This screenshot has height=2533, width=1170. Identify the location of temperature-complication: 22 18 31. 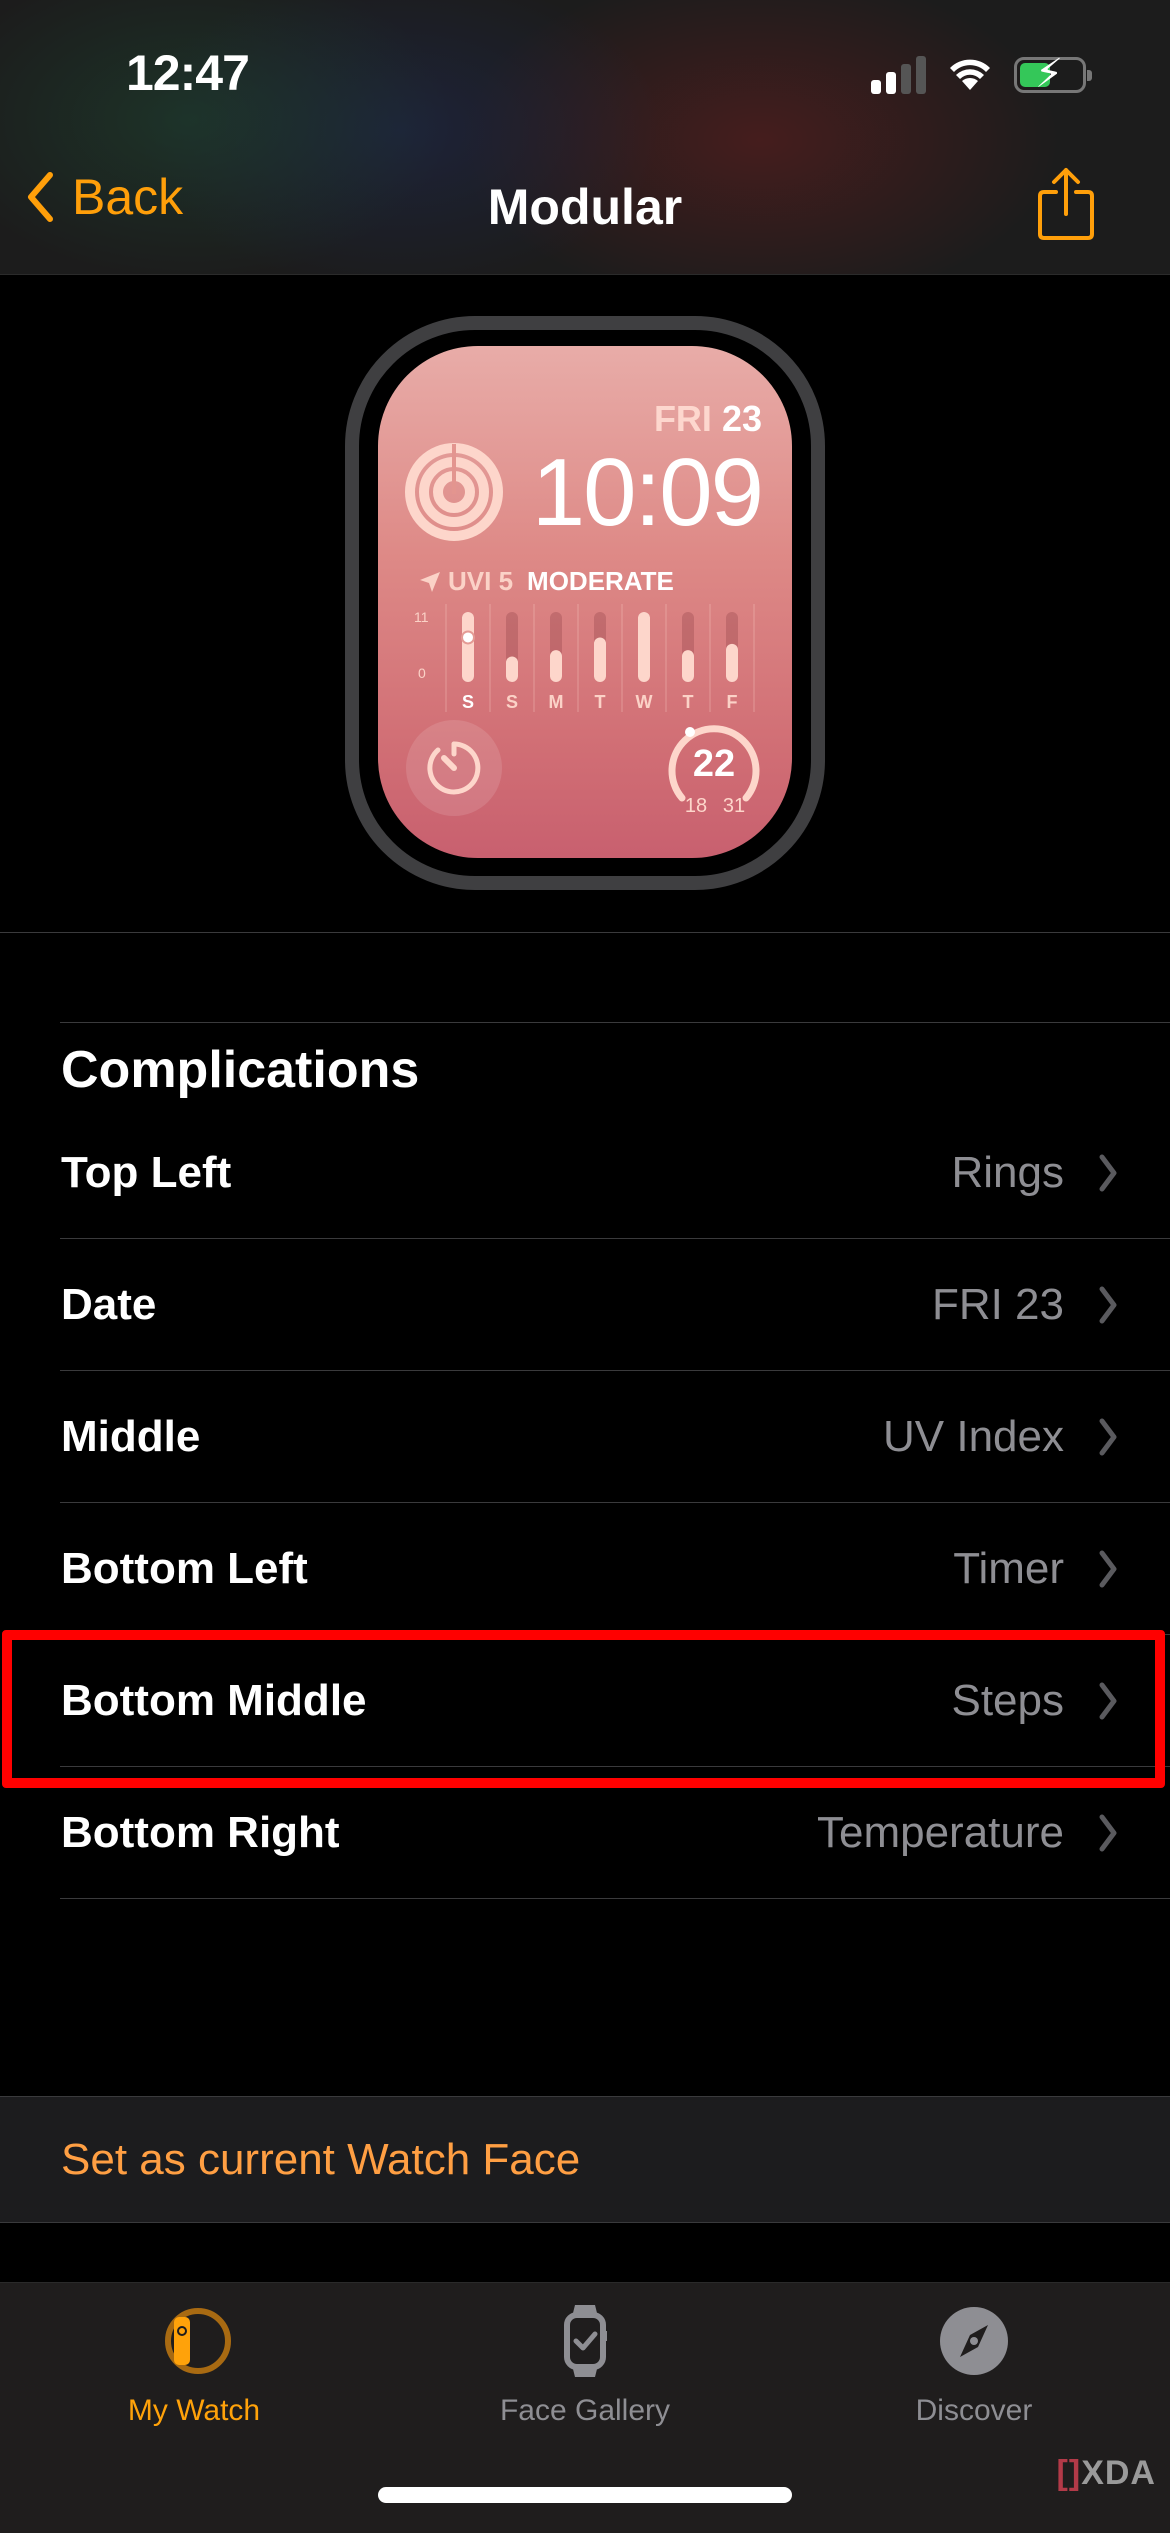
(714, 765).